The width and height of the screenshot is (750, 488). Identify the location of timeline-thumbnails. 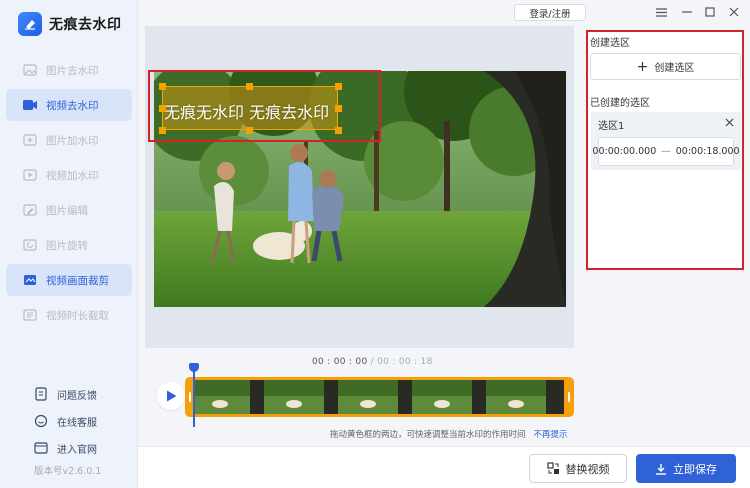
(379, 397).